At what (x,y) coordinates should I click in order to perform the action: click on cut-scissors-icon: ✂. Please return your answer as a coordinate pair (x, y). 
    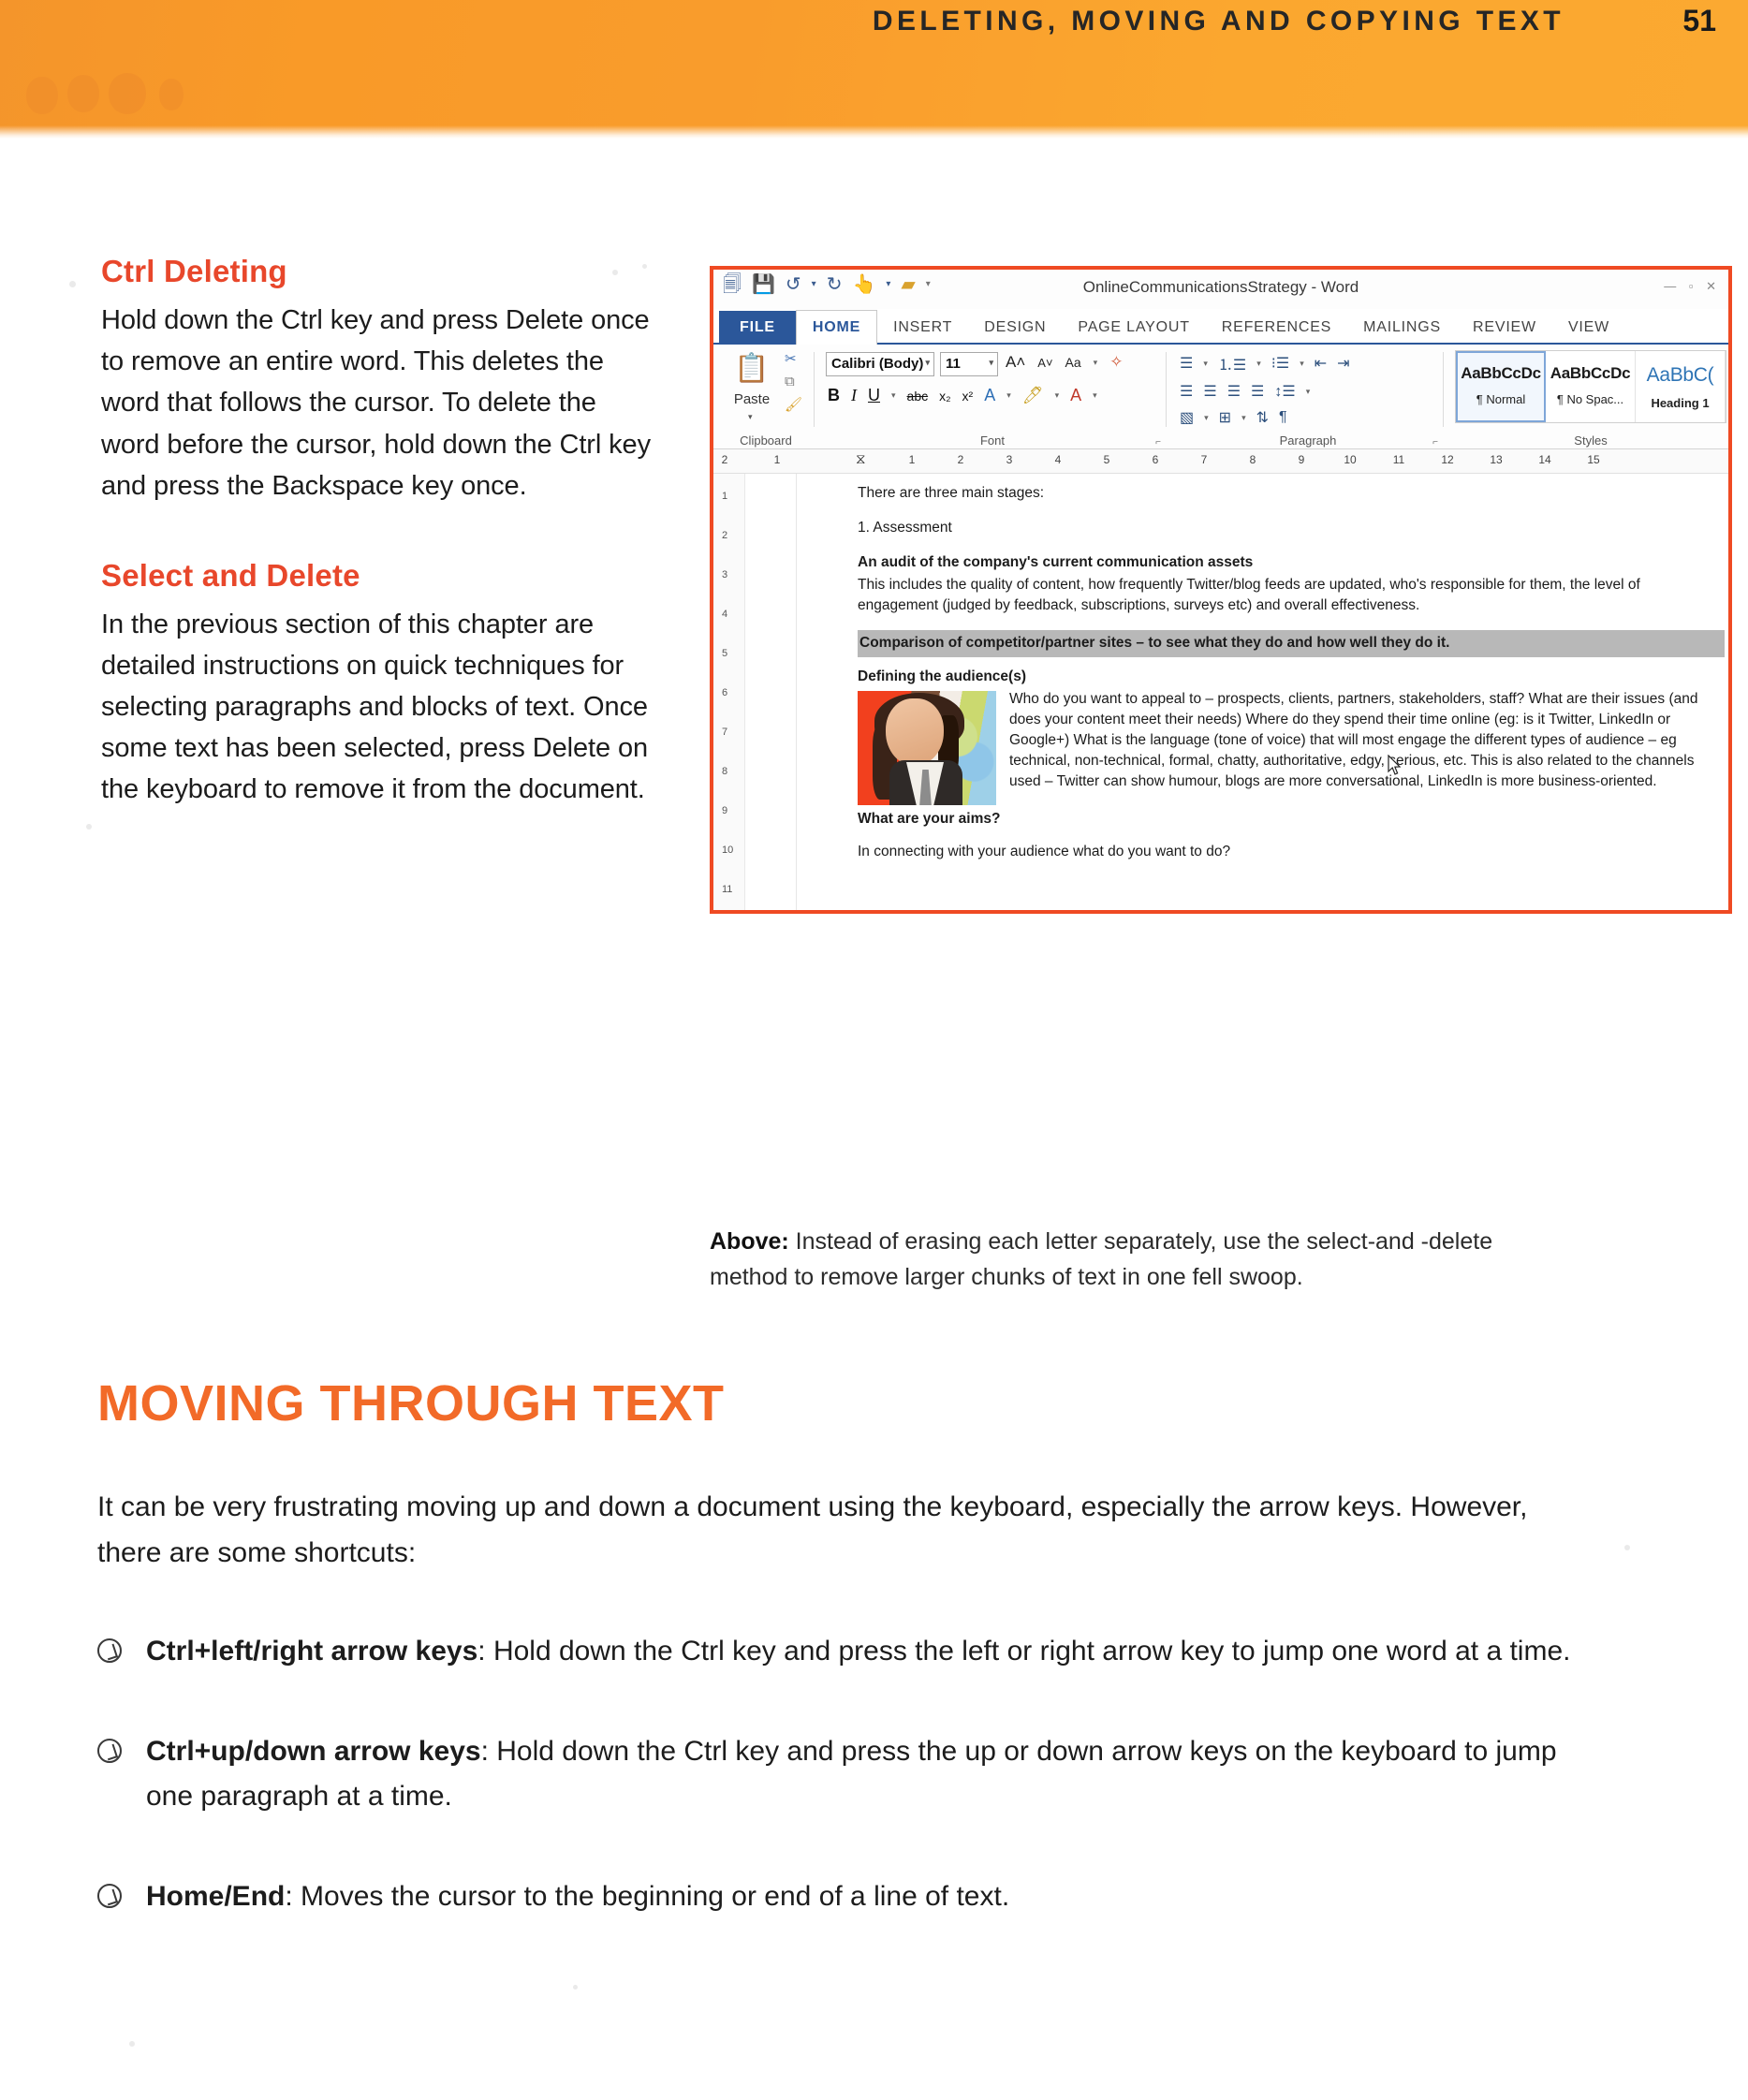
    Looking at the image, I should click on (793, 358).